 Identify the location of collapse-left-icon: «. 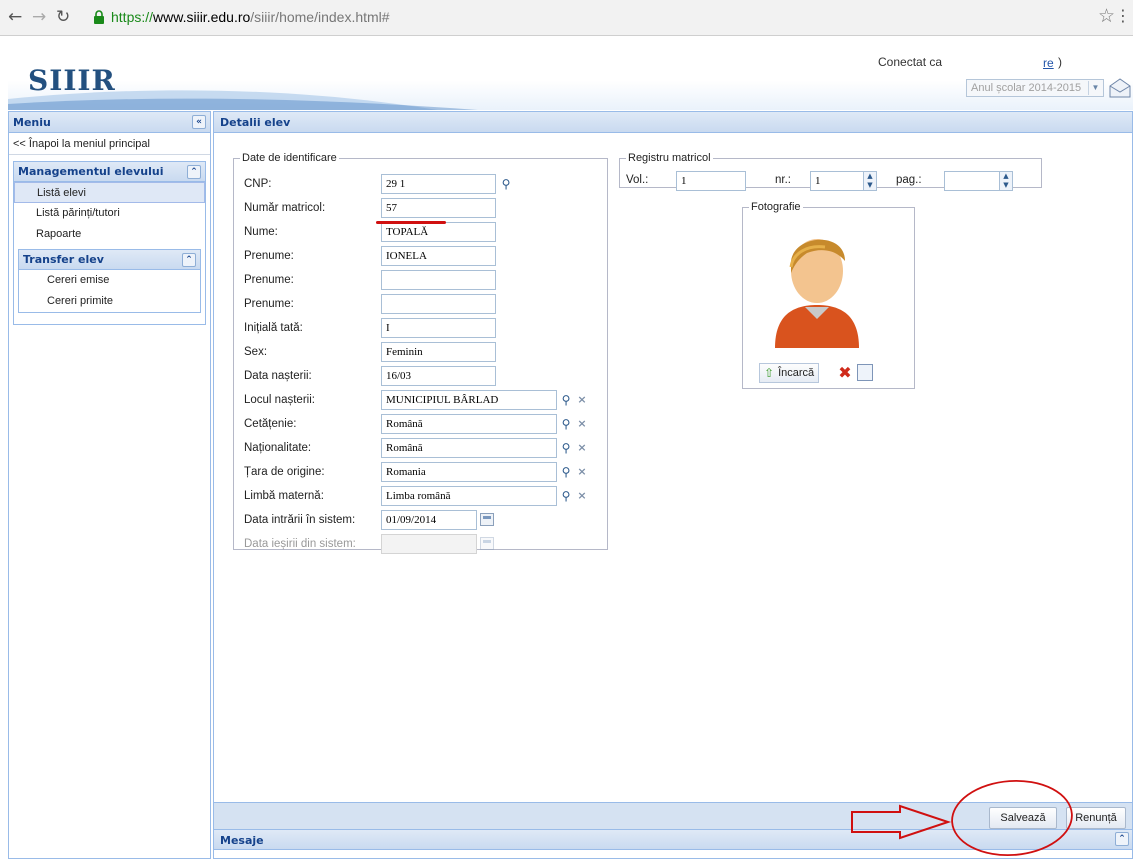
(199, 122).